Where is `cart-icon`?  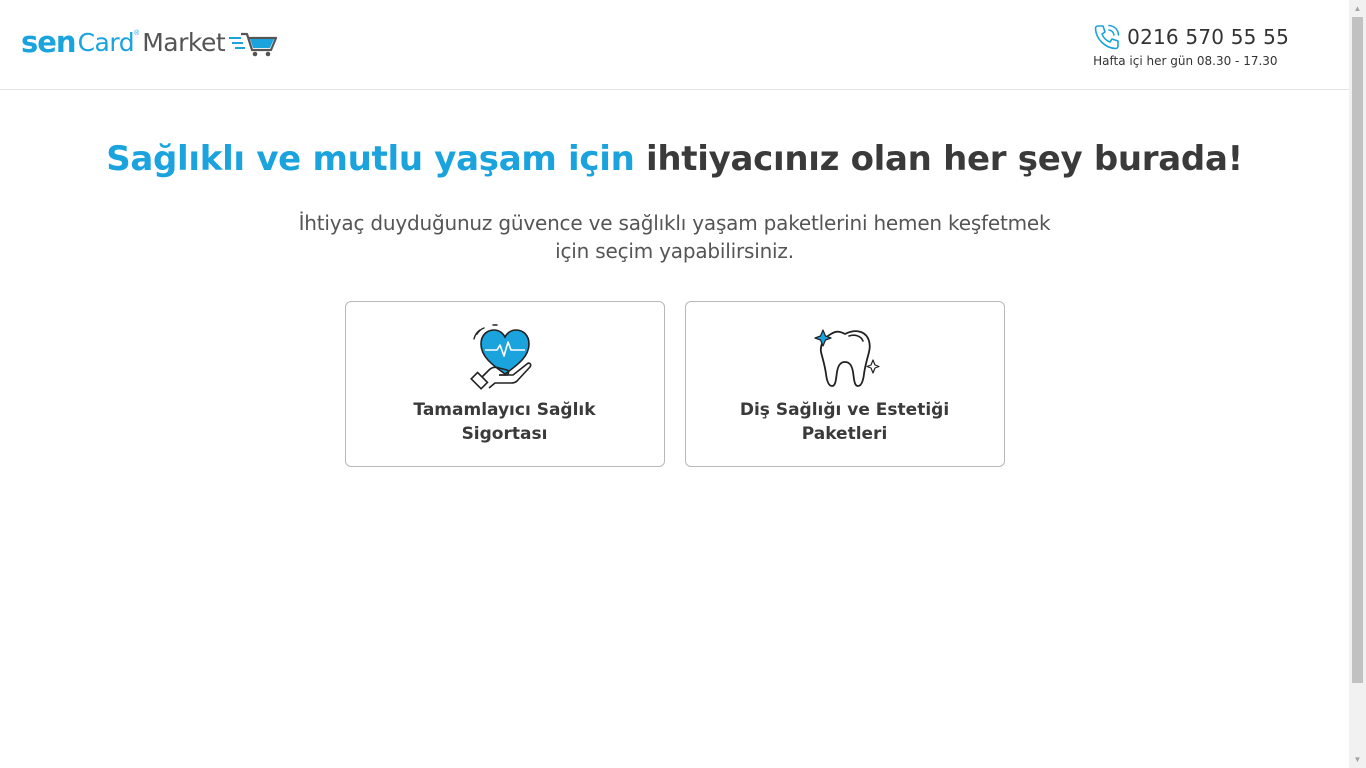
cart-icon is located at coordinates (253, 44).